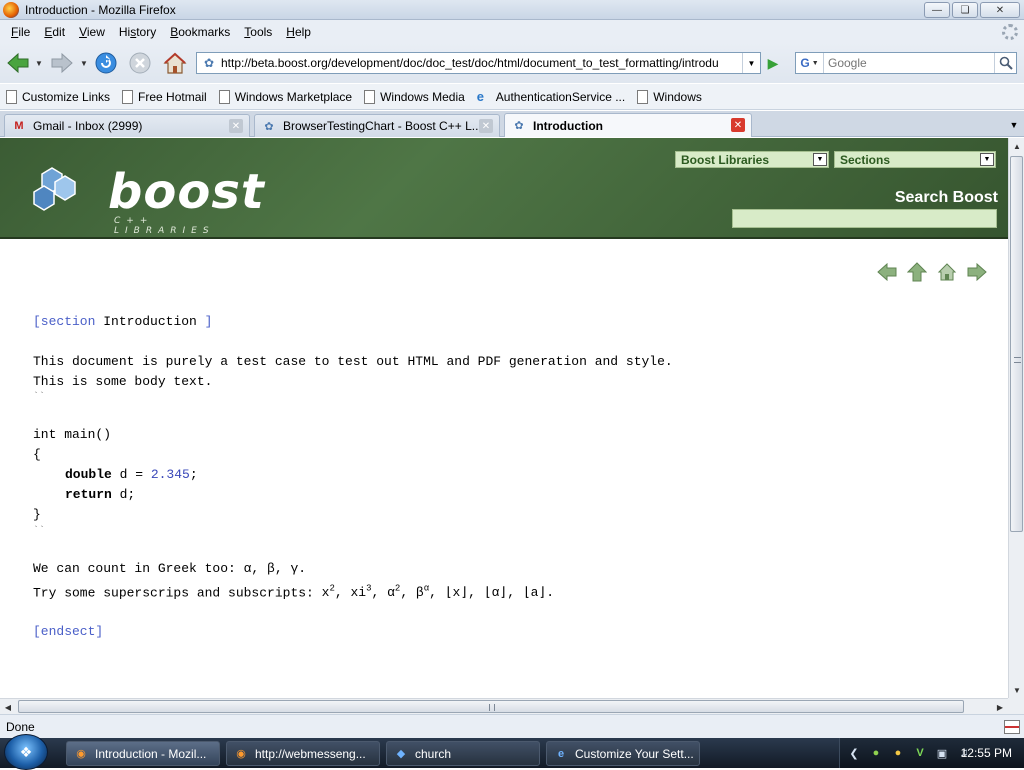  I want to click on scroll-up-arrow-icon: ▲, so click(1016, 146).